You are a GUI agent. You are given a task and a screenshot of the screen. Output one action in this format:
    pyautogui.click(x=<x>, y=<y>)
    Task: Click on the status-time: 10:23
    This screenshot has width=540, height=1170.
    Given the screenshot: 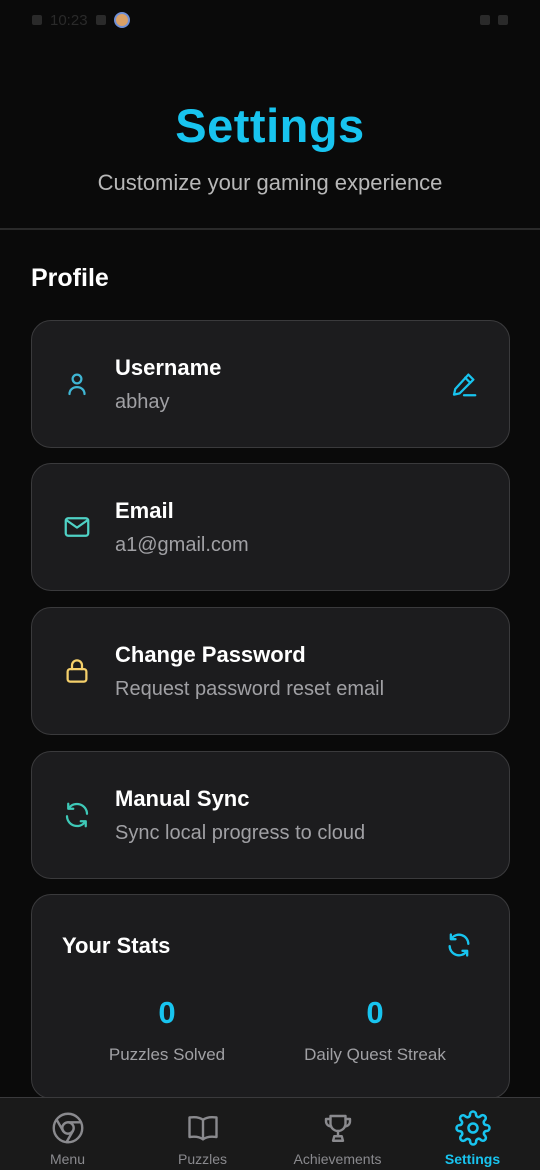 What is the action you would take?
    pyautogui.click(x=69, y=20)
    